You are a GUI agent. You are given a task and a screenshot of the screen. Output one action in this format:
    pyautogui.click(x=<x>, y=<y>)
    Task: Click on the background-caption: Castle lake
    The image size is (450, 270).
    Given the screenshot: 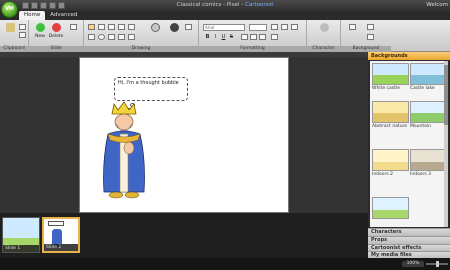 What is the action you would take?
    pyautogui.click(x=422, y=88)
    